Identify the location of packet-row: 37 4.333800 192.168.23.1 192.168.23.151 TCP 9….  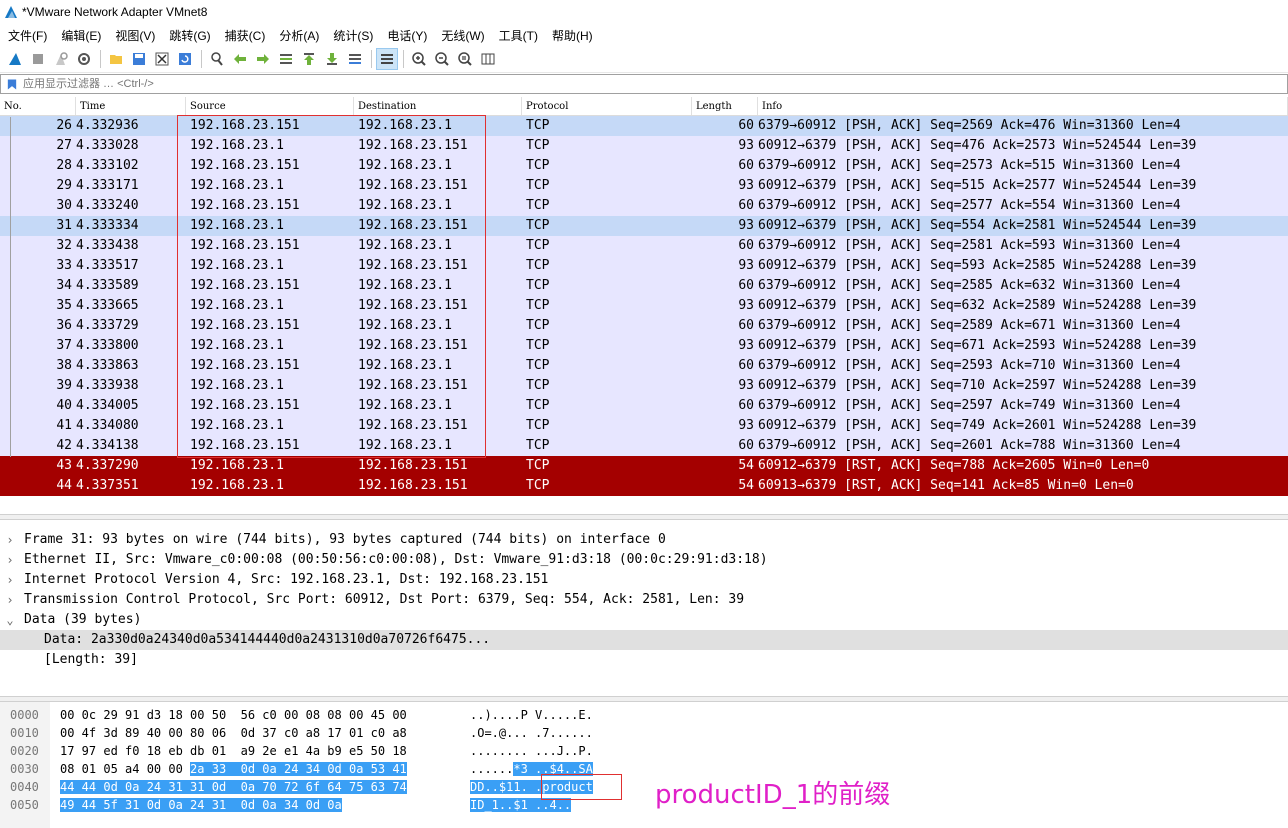
(644, 346).